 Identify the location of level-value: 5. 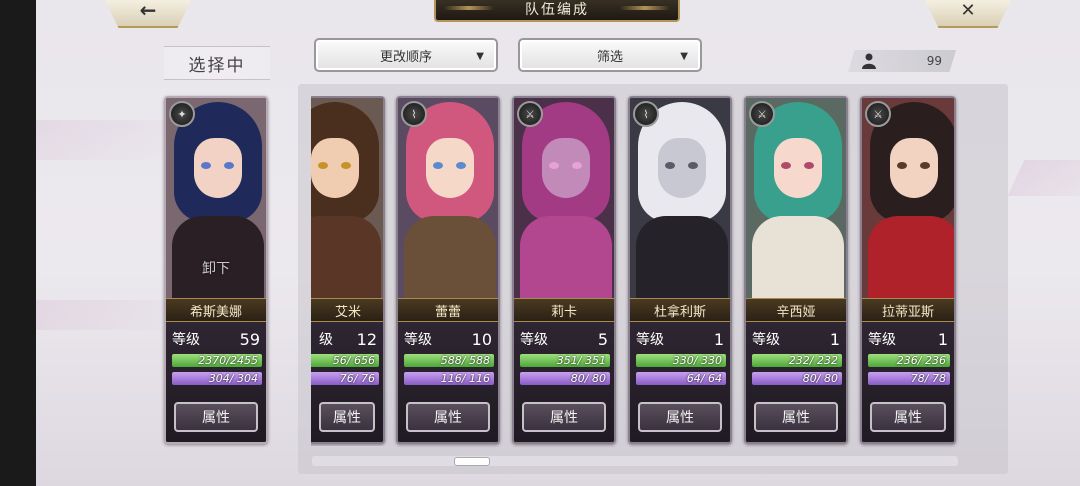
(602, 339).